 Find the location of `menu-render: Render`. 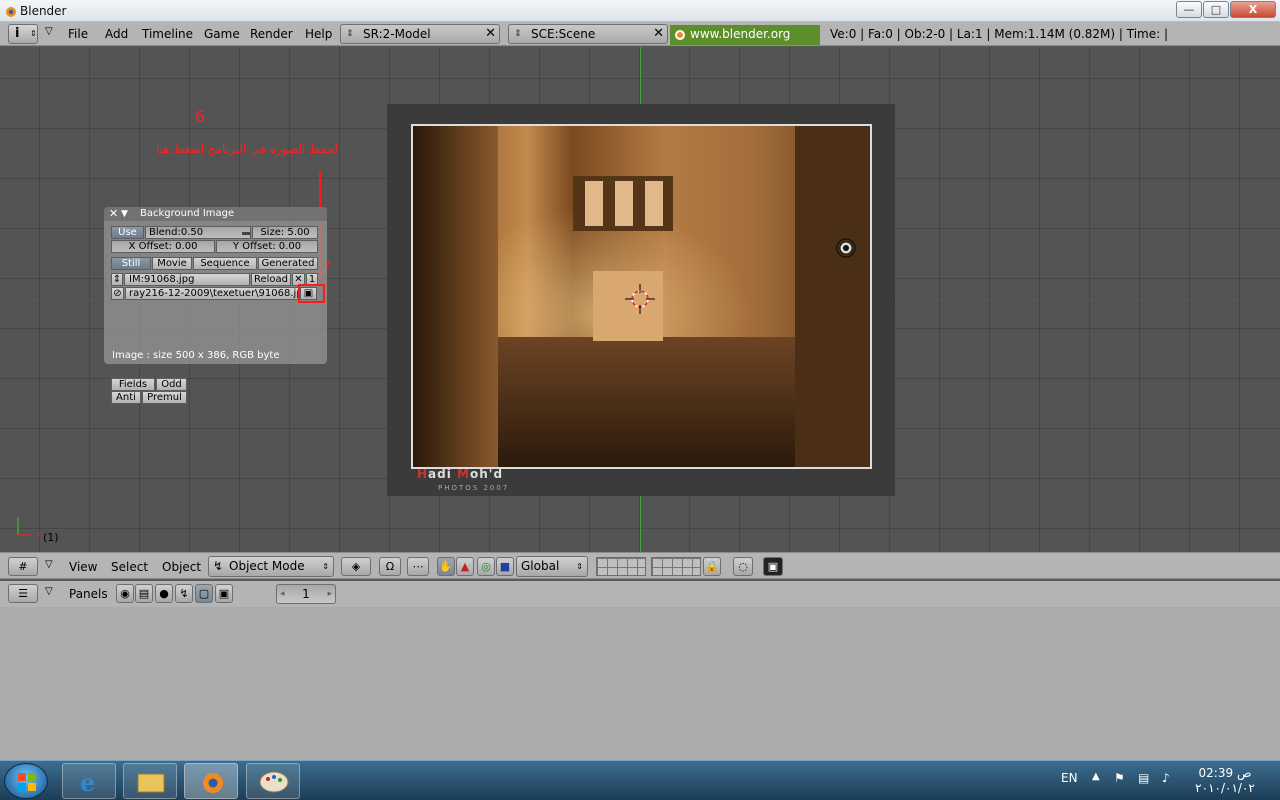

menu-render: Render is located at coordinates (271, 34).